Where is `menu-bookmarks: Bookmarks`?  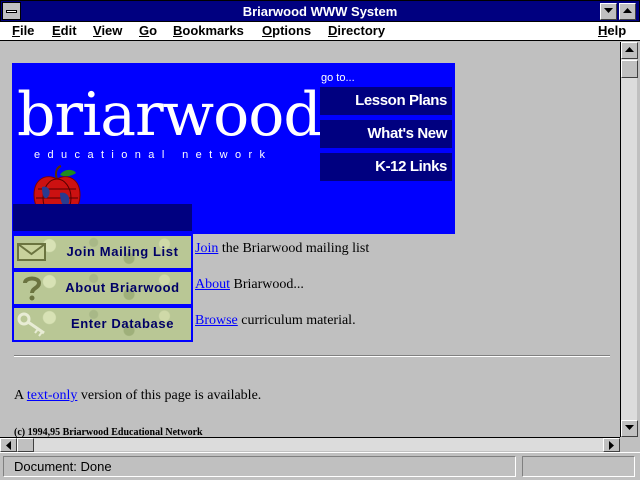 menu-bookmarks: Bookmarks is located at coordinates (208, 30).